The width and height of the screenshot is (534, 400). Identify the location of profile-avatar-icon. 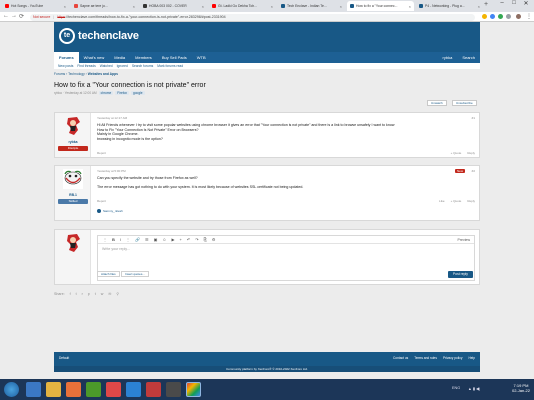
(518, 16).